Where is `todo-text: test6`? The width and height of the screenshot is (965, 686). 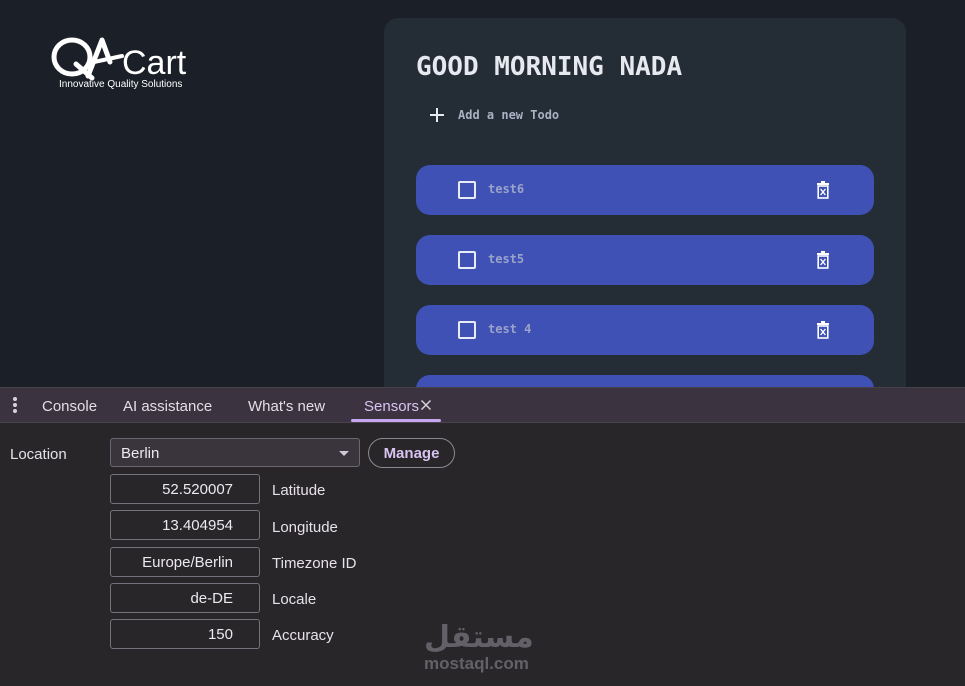 todo-text: test6 is located at coordinates (506, 189).